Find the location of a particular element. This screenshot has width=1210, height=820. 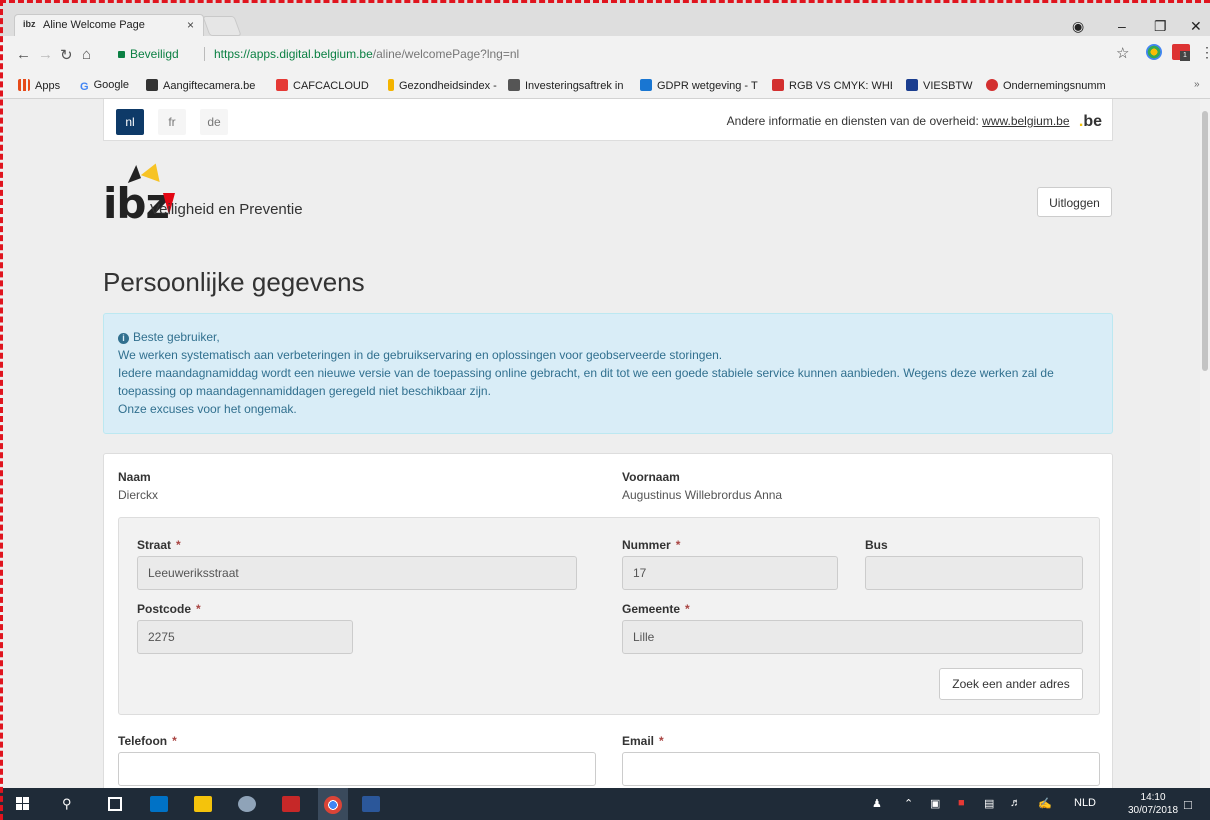

bookmark-label: GDPR wetgeving - T is located at coordinates (707, 86).